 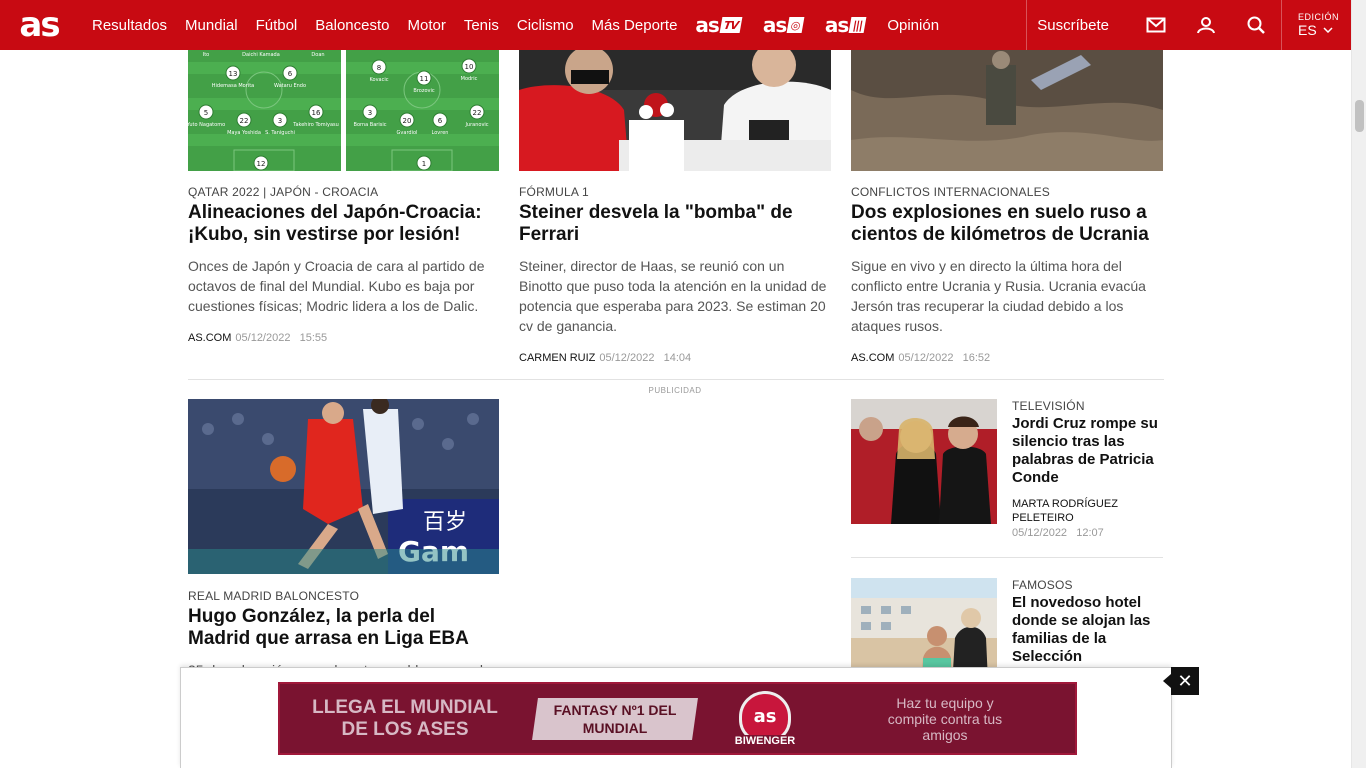 I want to click on article-time: 16:52, so click(x=976, y=358).